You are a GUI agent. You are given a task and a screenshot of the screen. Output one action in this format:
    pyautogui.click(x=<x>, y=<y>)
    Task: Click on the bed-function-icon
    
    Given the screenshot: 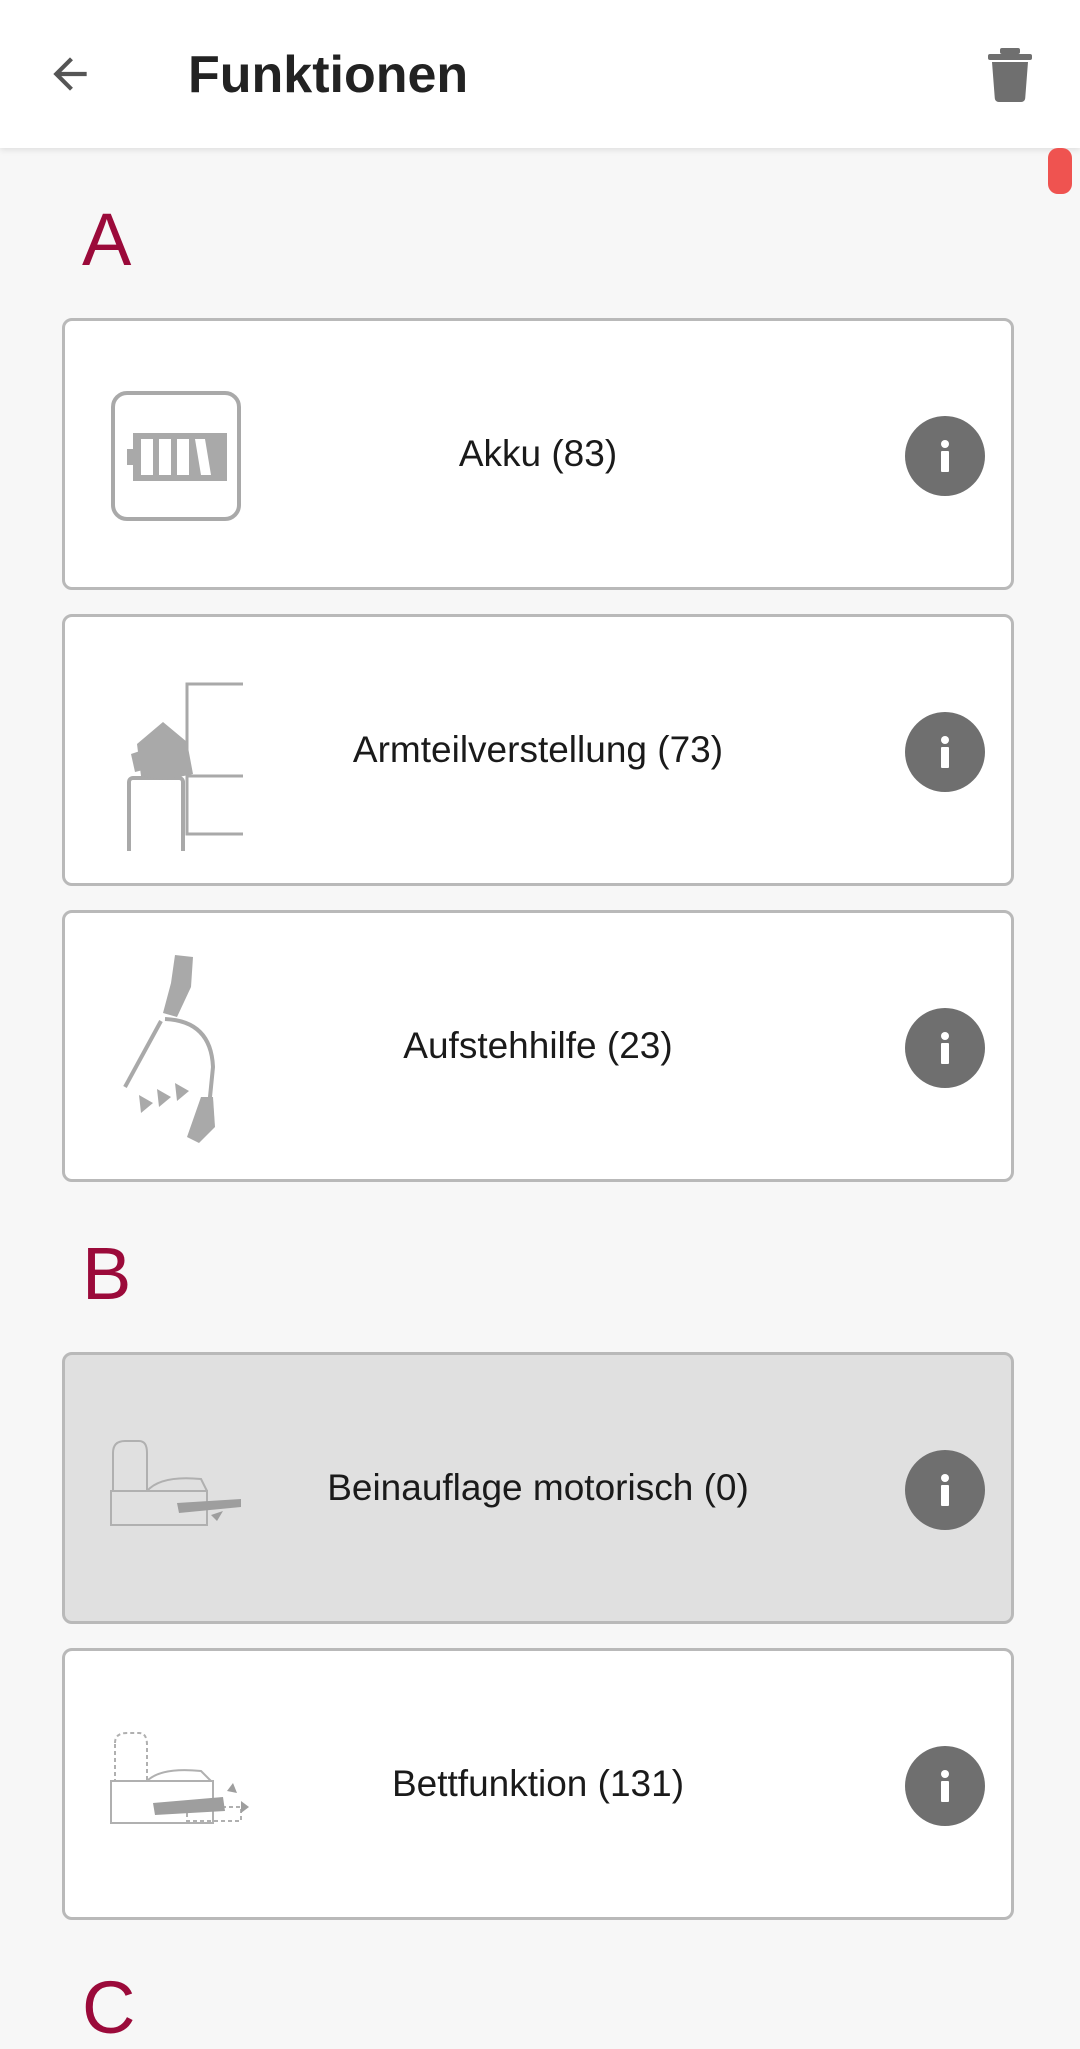 What is the action you would take?
    pyautogui.click(x=179, y=1778)
    